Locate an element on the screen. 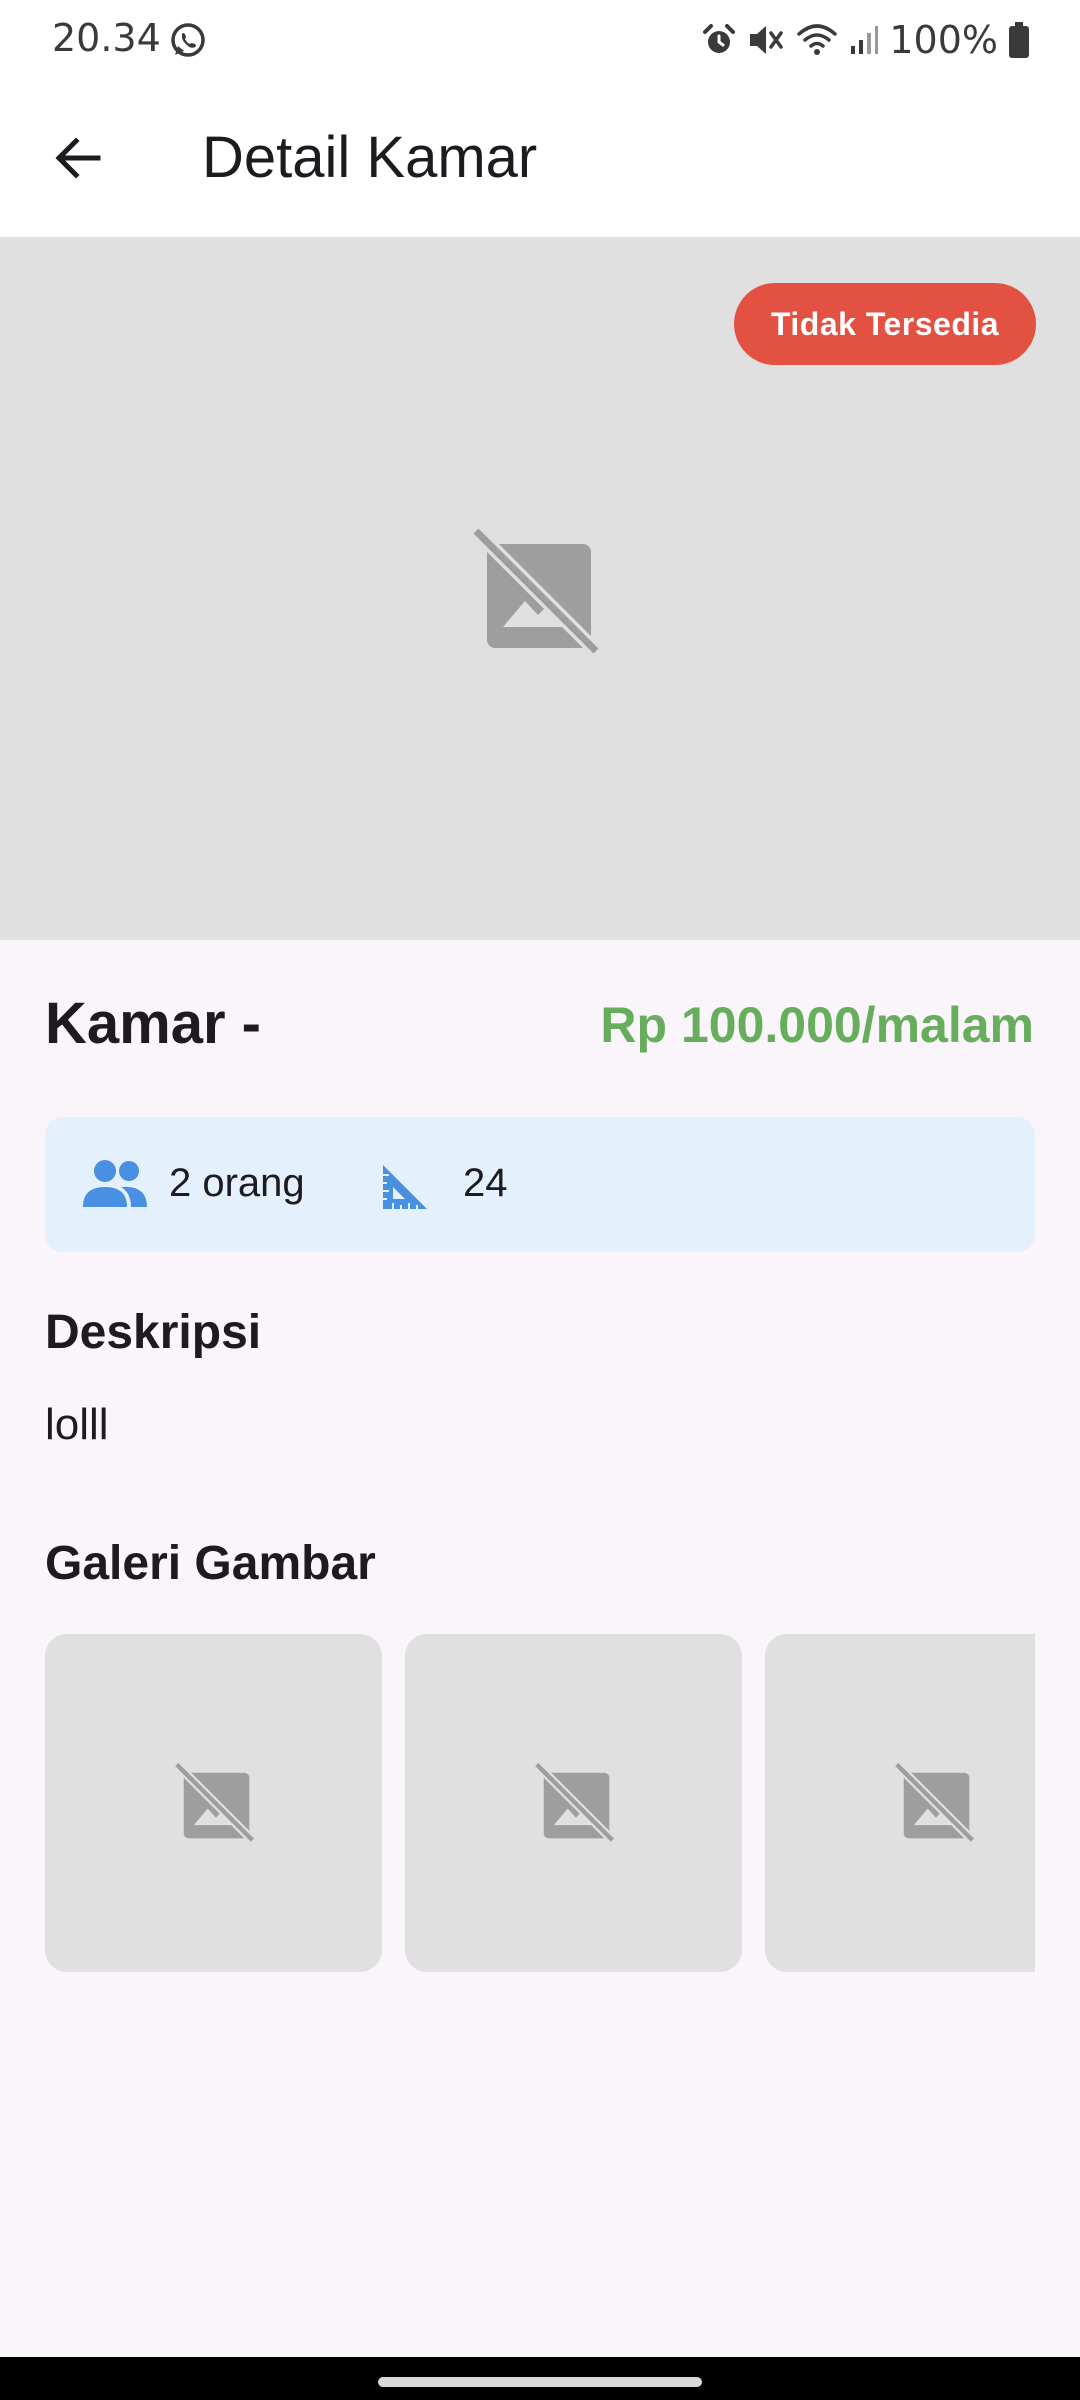  whatsapp-icon is located at coordinates (188, 40).